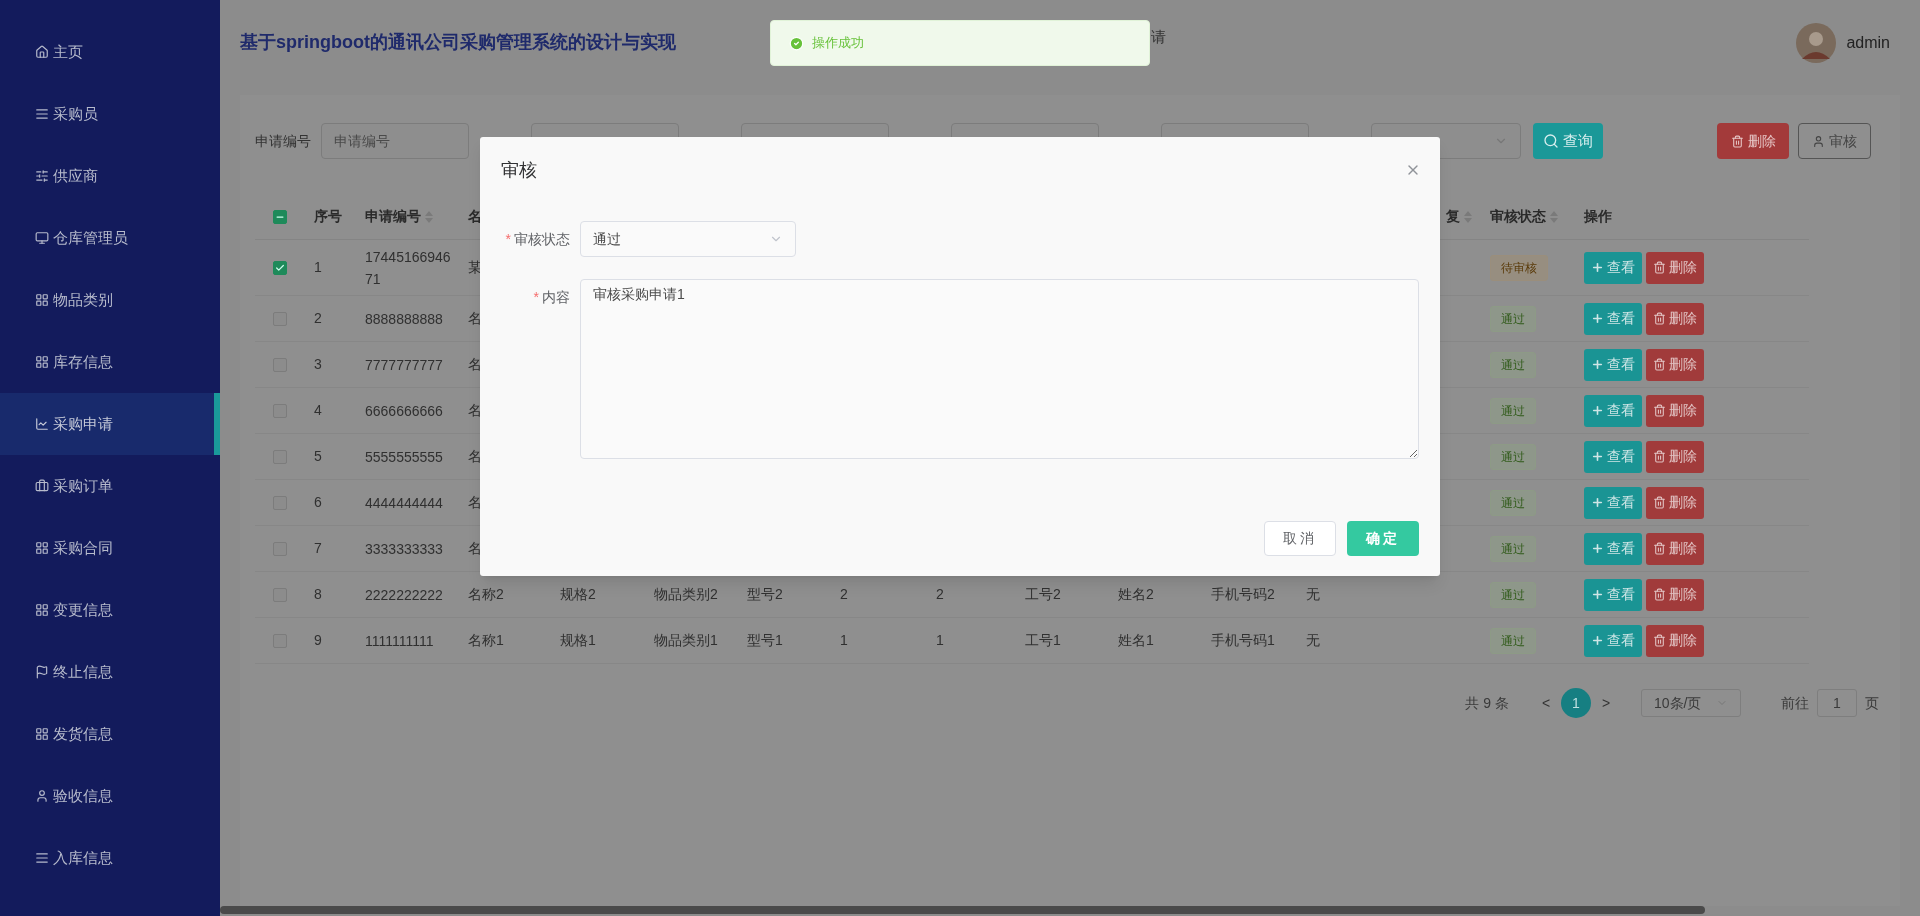 This screenshot has height=916, width=1920. I want to click on sidebar-item: 采购员, so click(110, 114).